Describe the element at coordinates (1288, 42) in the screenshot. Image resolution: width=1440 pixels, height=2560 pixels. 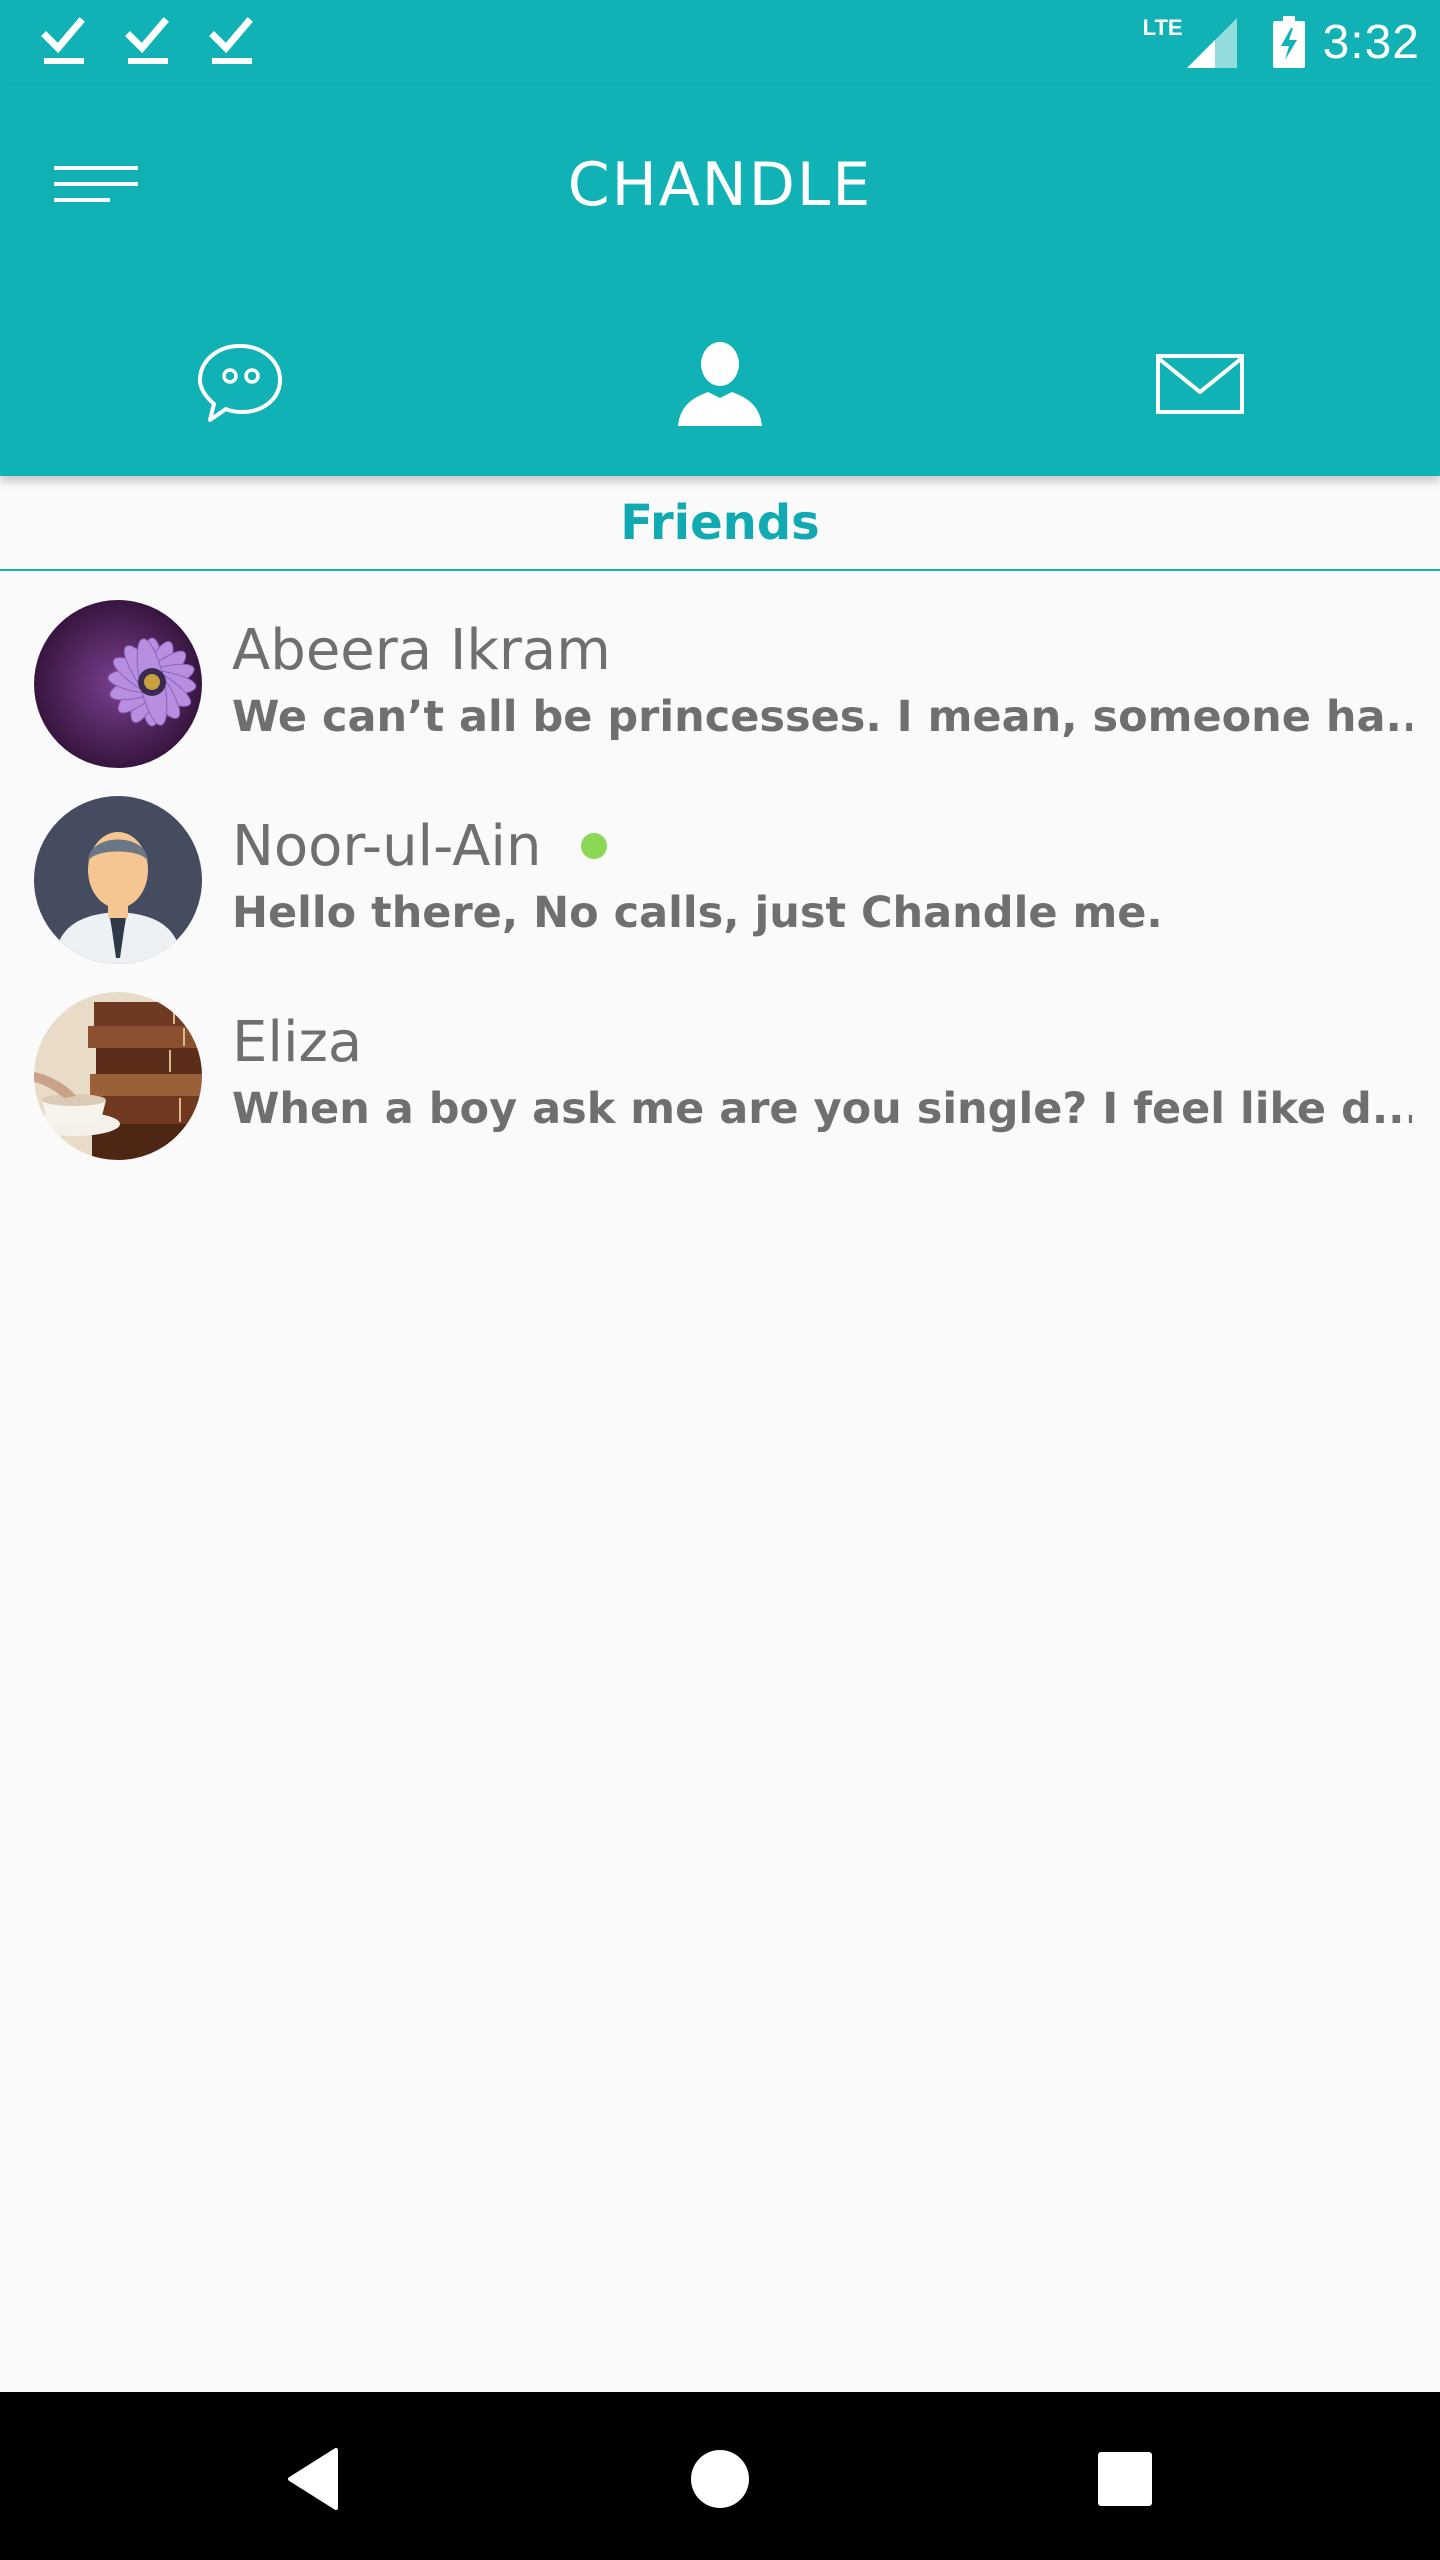
I see `battery-charging-icon` at that location.